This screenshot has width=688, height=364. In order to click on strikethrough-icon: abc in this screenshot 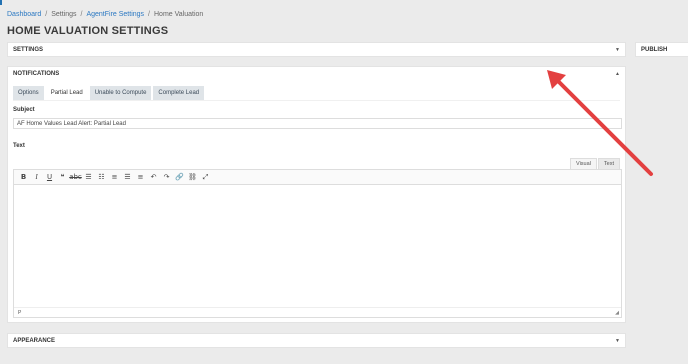, I will do `click(75, 177)`.